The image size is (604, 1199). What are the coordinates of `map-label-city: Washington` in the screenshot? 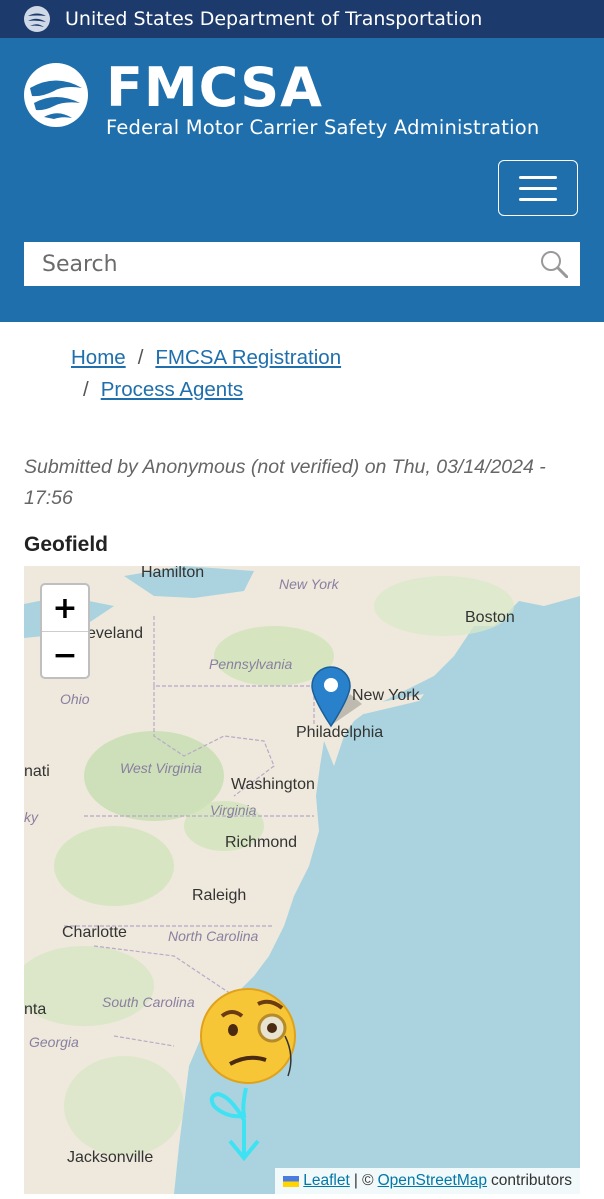 It's located at (273, 784).